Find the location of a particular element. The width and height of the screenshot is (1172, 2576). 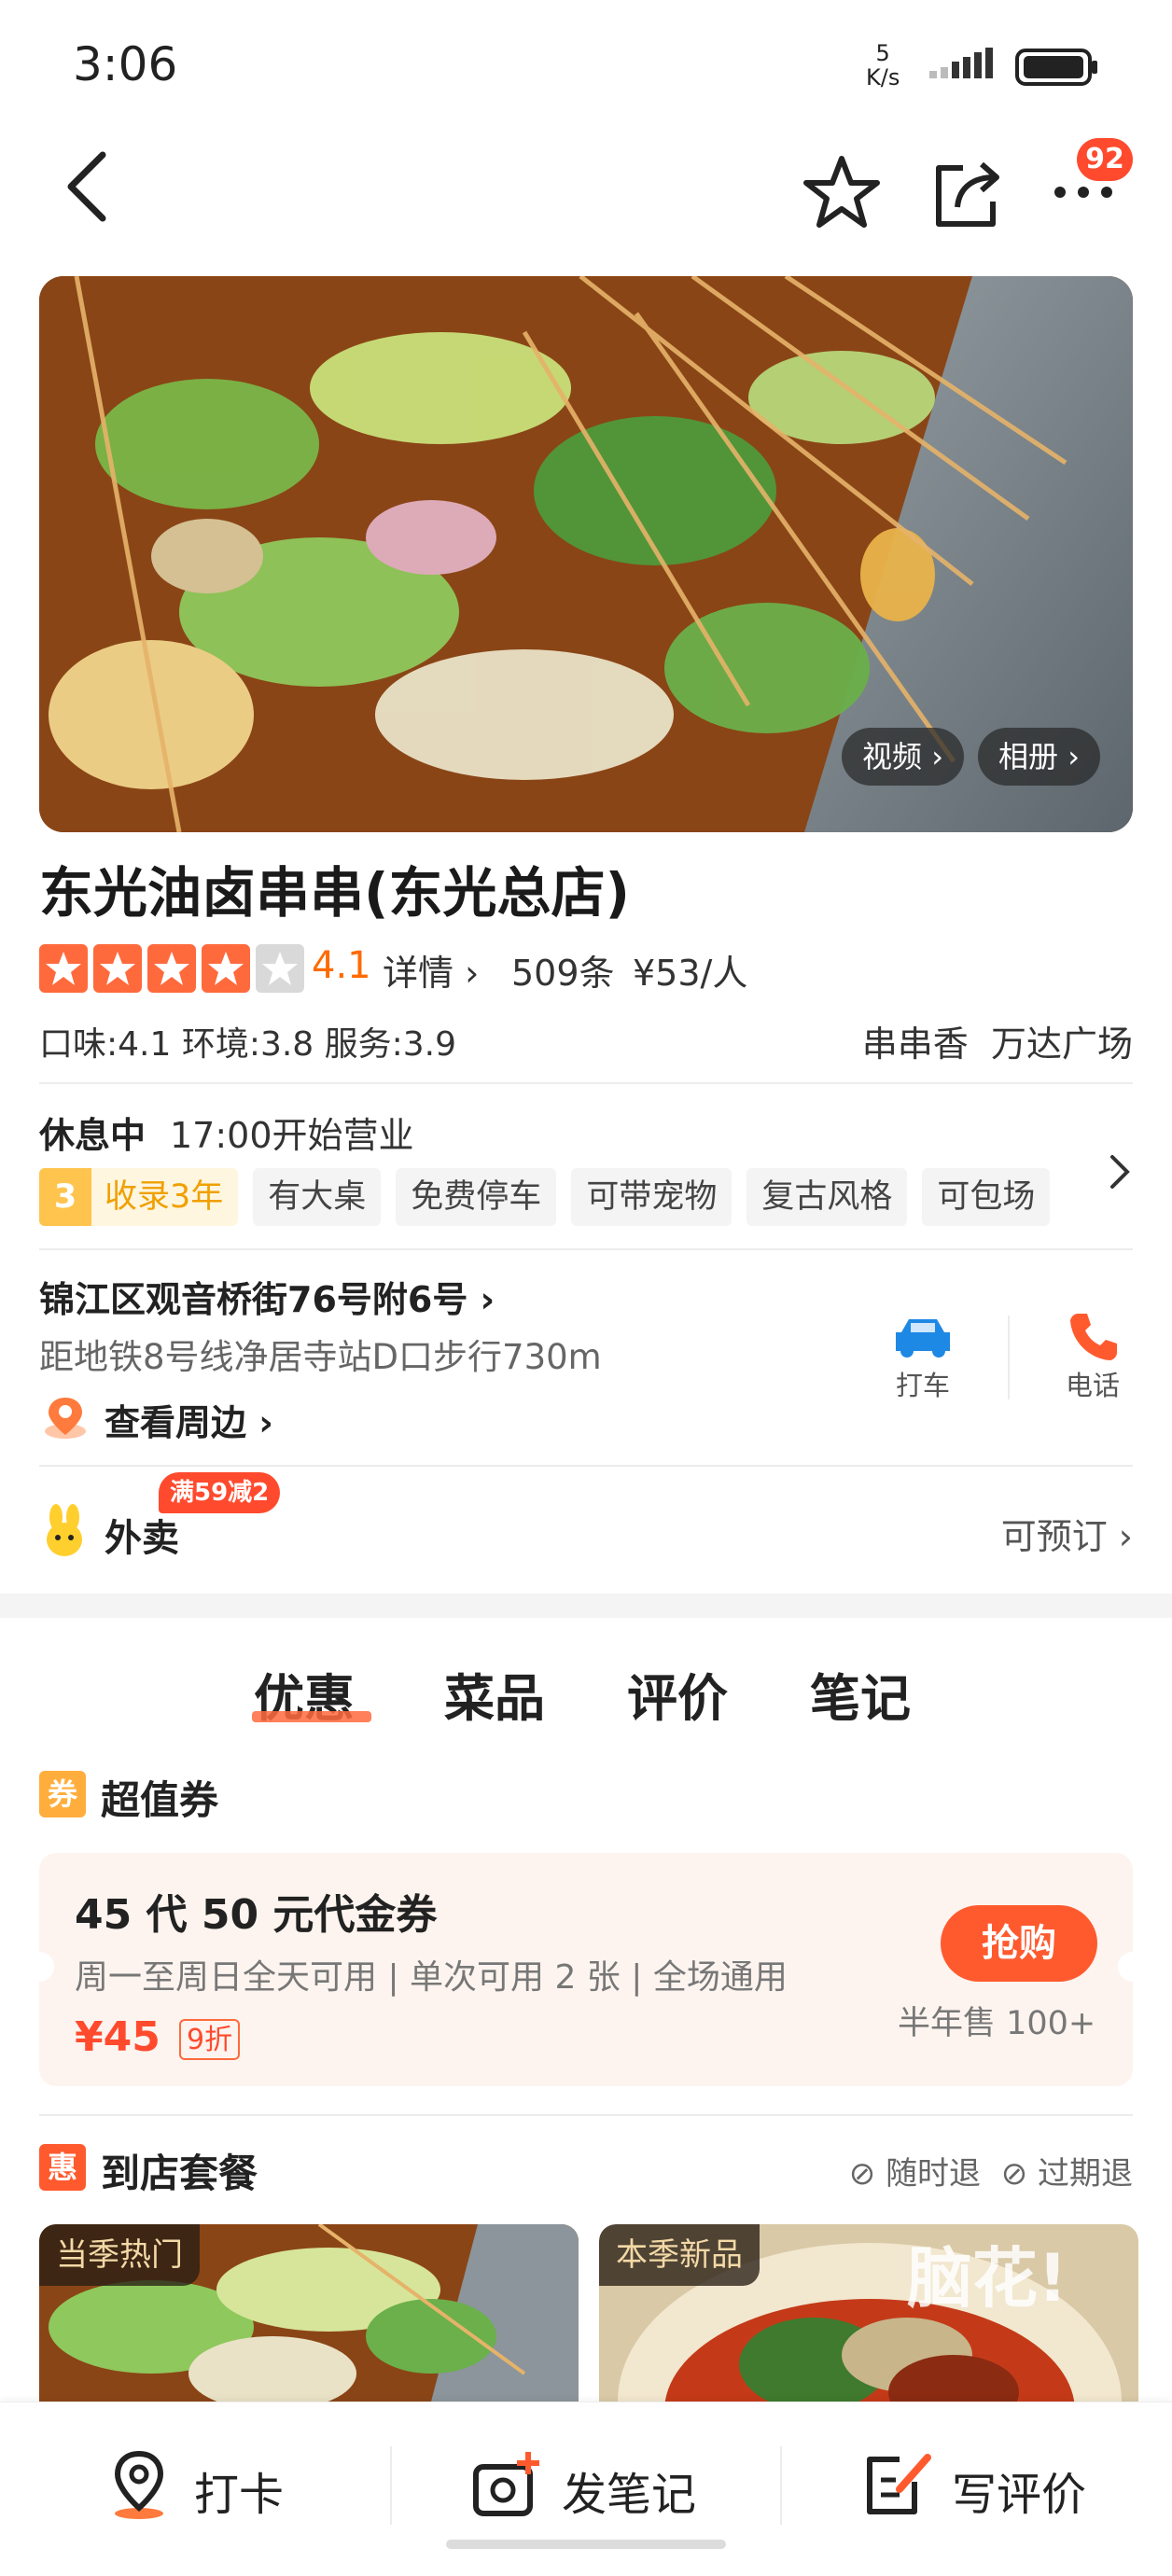

years-listed-tag: 3 收录3年 is located at coordinates (139, 1197).